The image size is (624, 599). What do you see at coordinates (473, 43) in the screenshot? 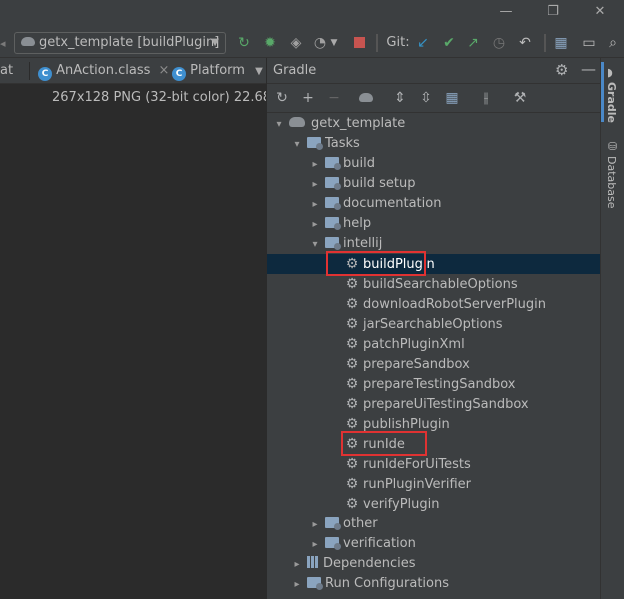
I see `git-push-icon: ↗` at bounding box center [473, 43].